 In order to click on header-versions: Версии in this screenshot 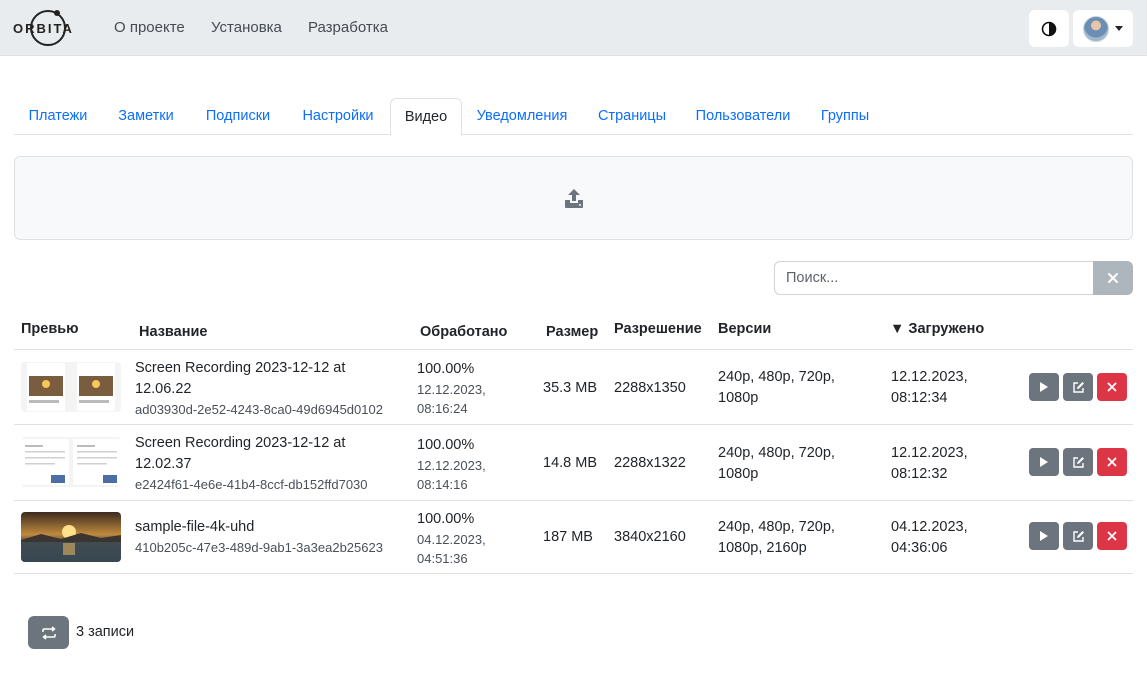, I will do `click(744, 329)`.